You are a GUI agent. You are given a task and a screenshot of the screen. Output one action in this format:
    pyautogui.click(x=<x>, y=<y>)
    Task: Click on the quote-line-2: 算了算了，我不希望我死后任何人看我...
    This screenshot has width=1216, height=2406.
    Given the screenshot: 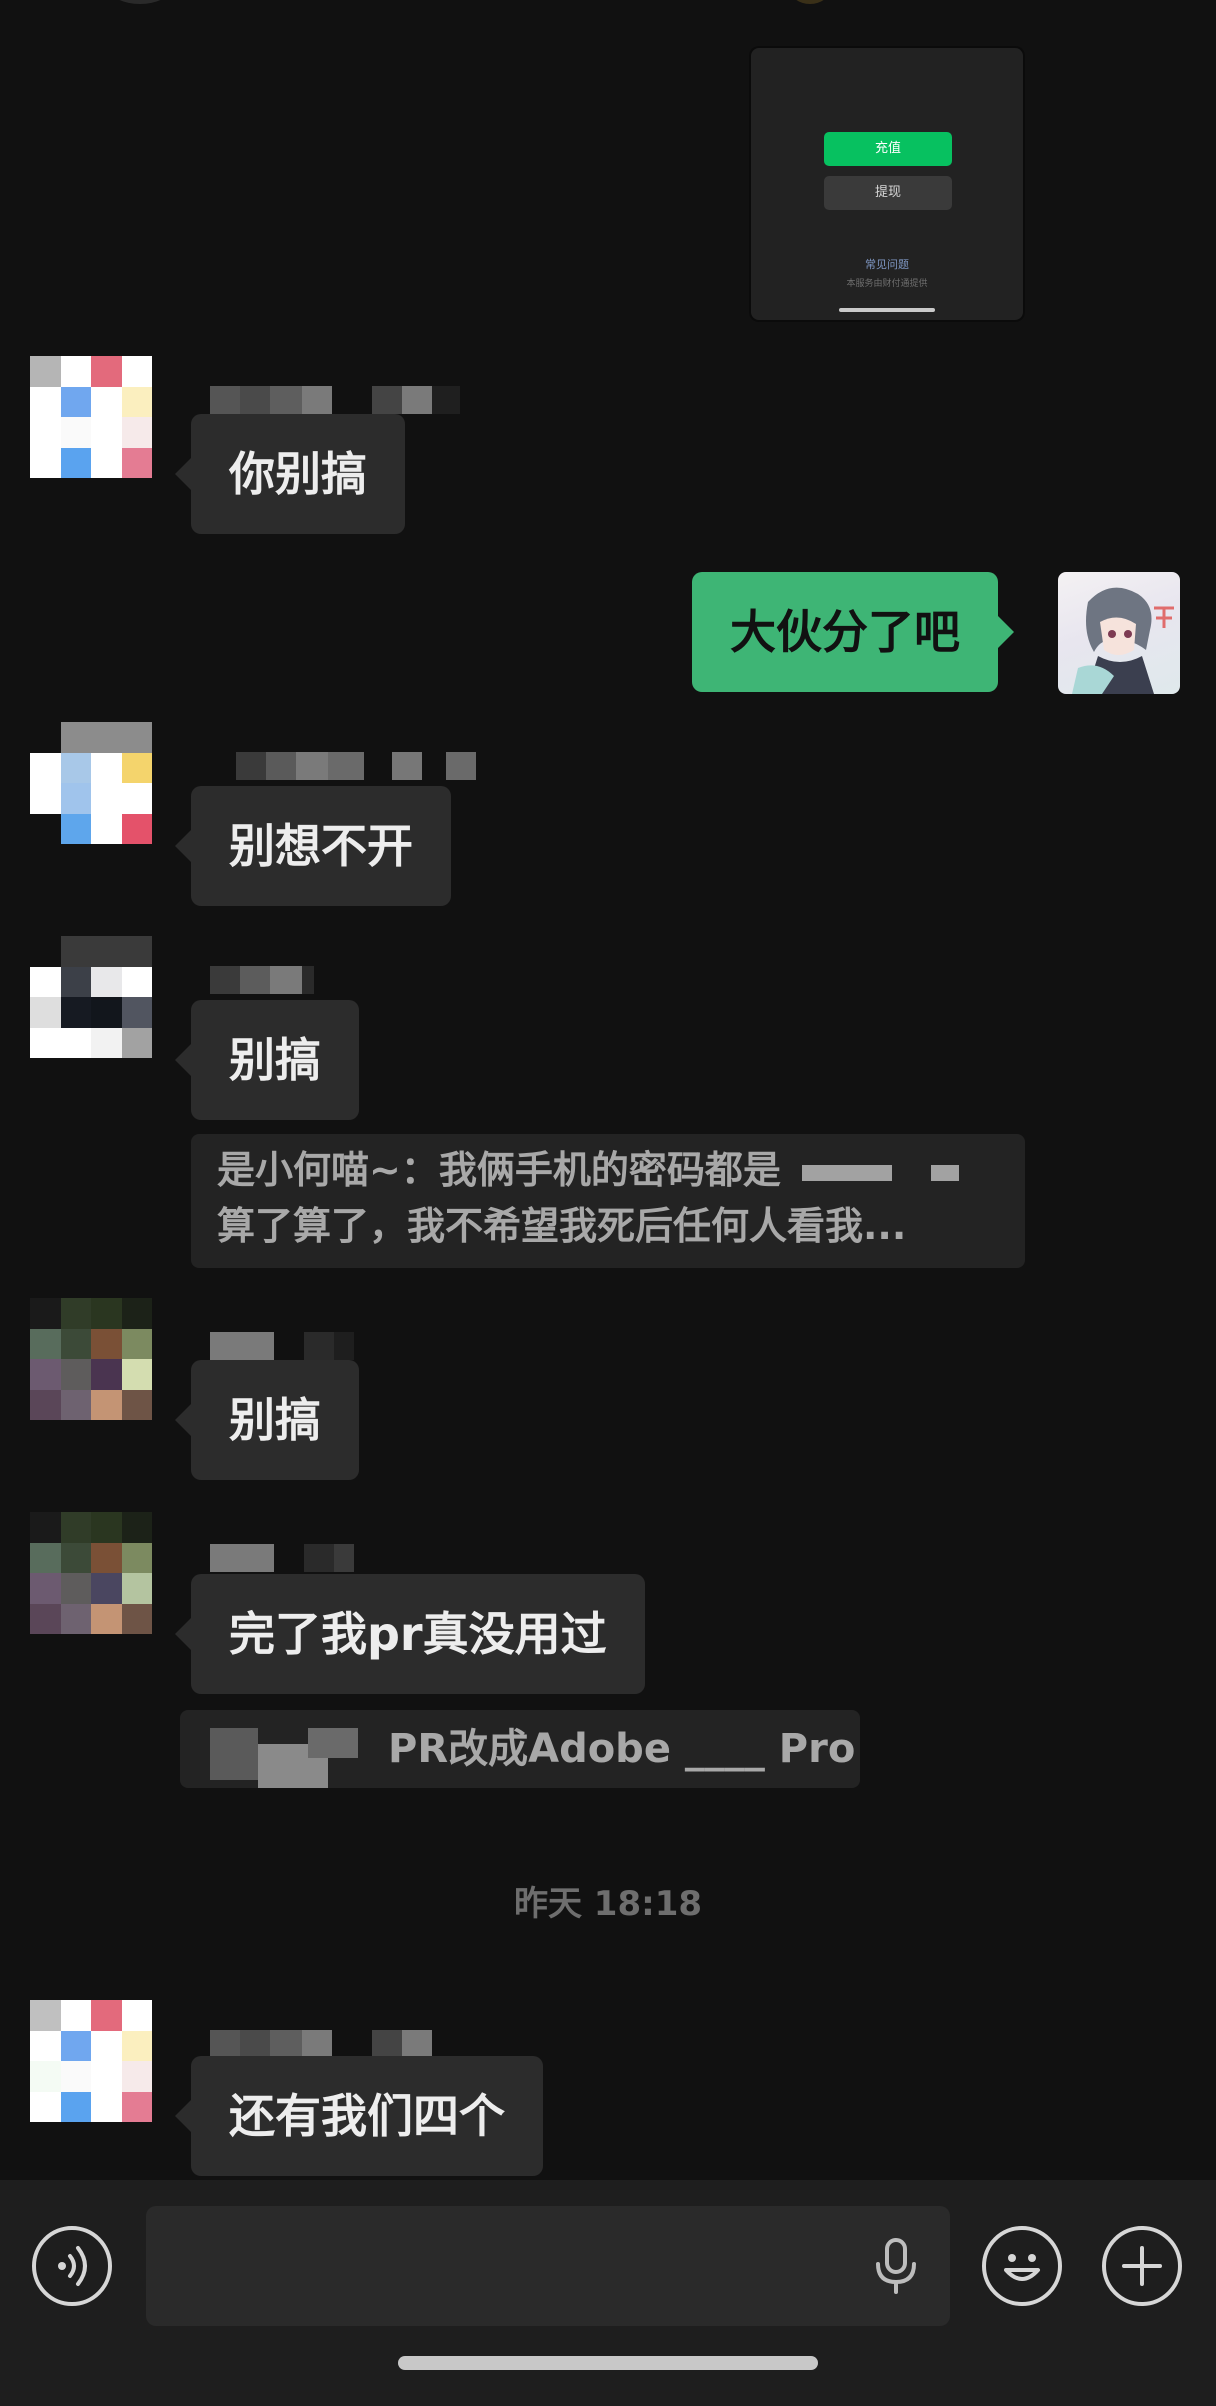 What is the action you would take?
    pyautogui.click(x=562, y=1226)
    